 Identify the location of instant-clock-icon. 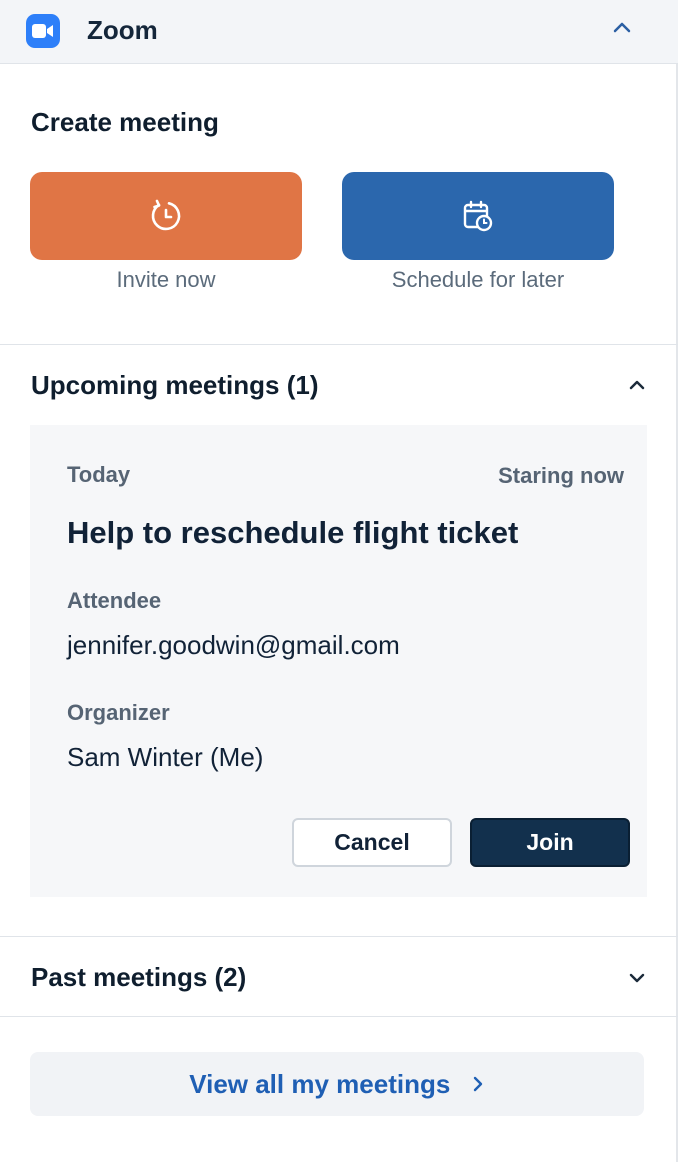
(166, 215).